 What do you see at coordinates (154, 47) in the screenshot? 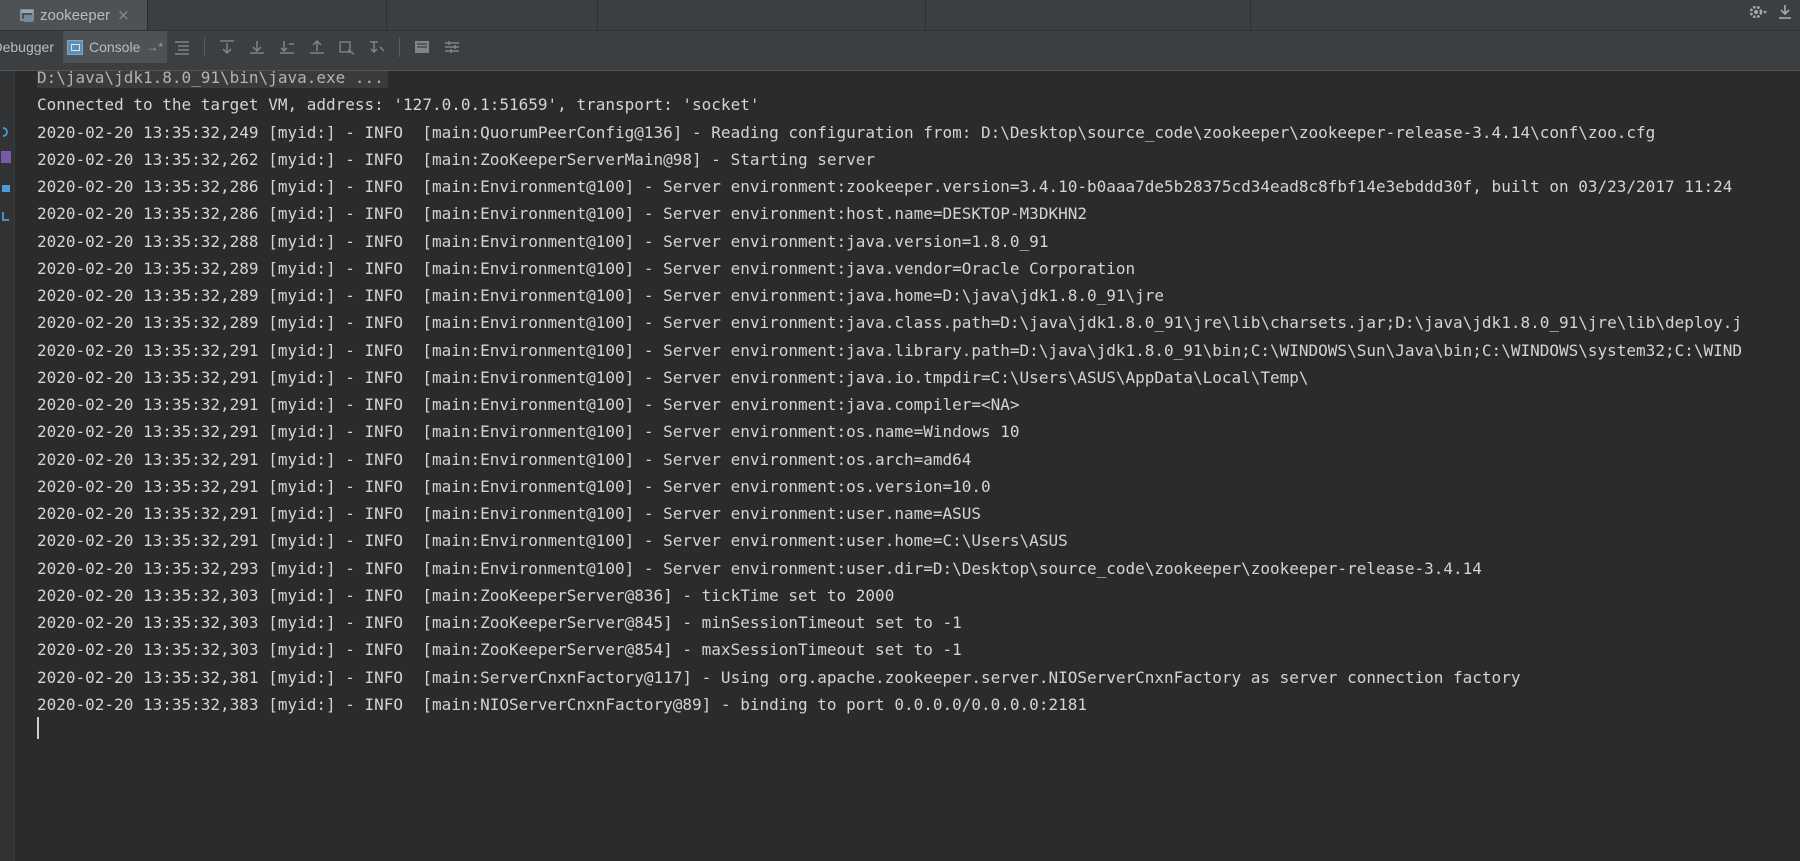
I see `pin-icon: →*` at bounding box center [154, 47].